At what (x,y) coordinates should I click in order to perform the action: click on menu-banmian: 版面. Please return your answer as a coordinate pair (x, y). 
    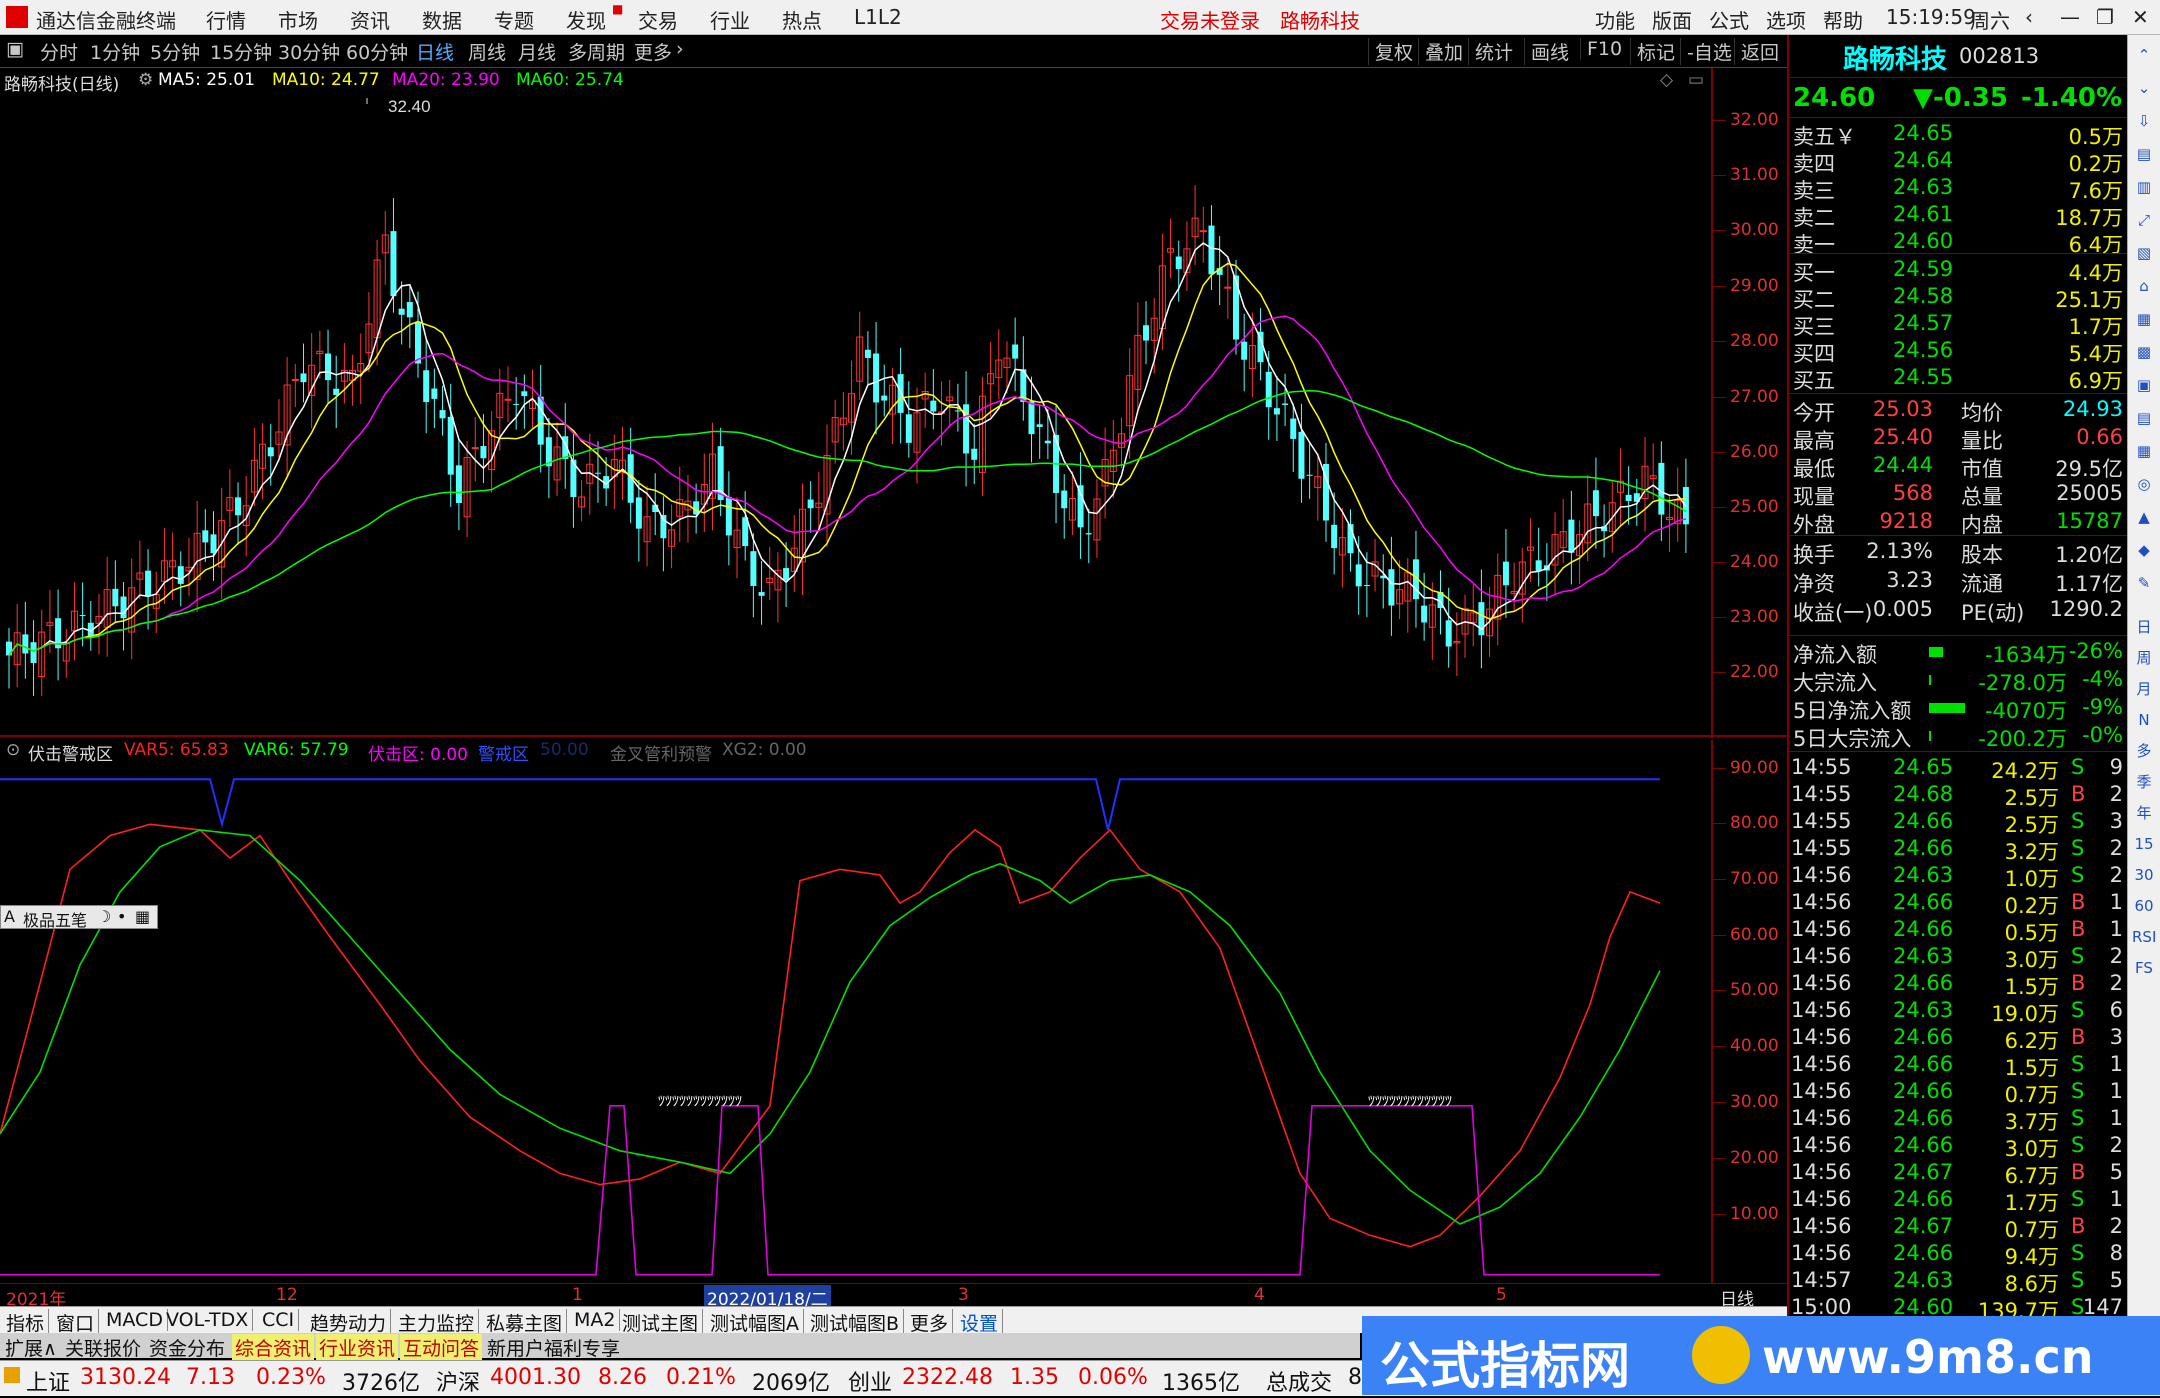
    Looking at the image, I should click on (1672, 19).